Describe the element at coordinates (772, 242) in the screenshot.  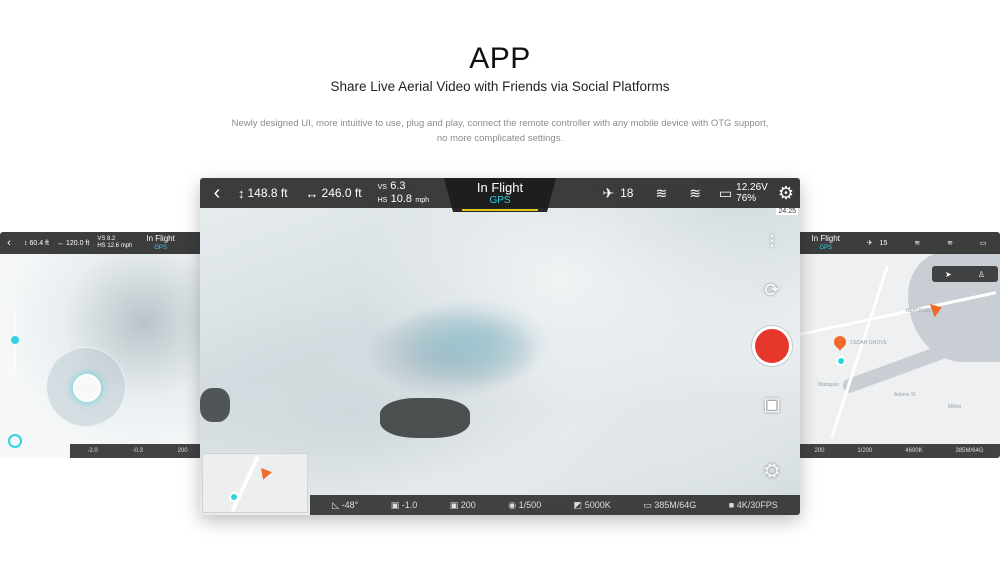
I see `camera-settings-icon: ⫶` at that location.